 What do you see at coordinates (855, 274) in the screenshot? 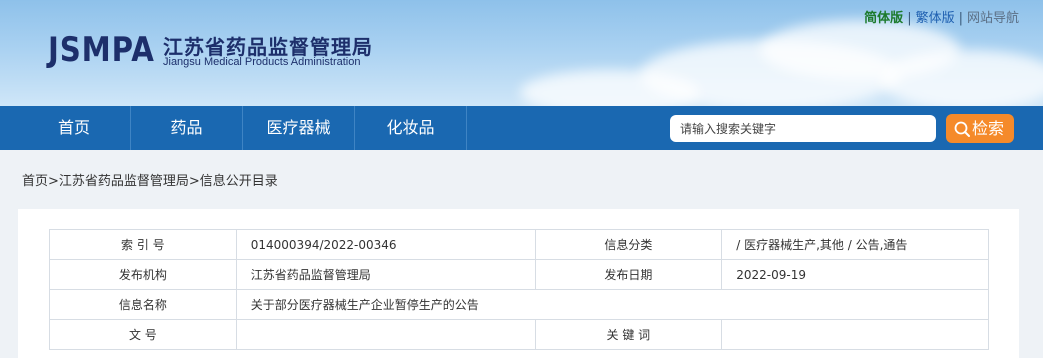
I see `publish-date-value: 2022-09-19` at bounding box center [855, 274].